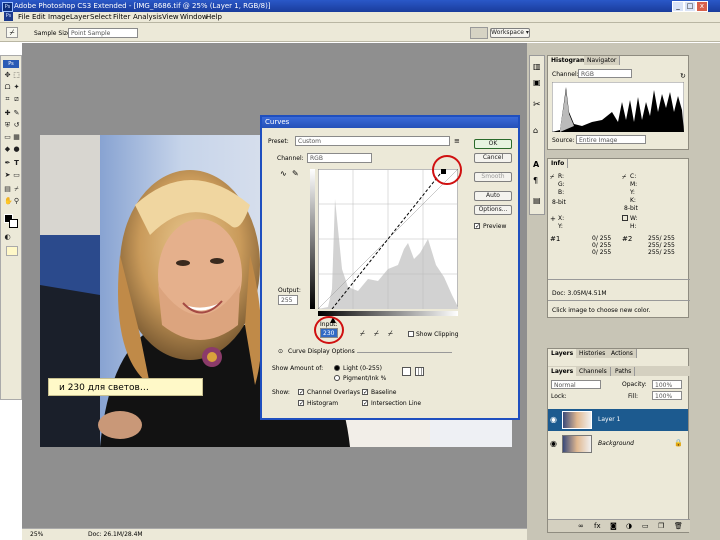 The image size is (720, 540). Describe the element at coordinates (7, 149) in the screenshot. I see `blur-tool-icon: ◆` at that location.